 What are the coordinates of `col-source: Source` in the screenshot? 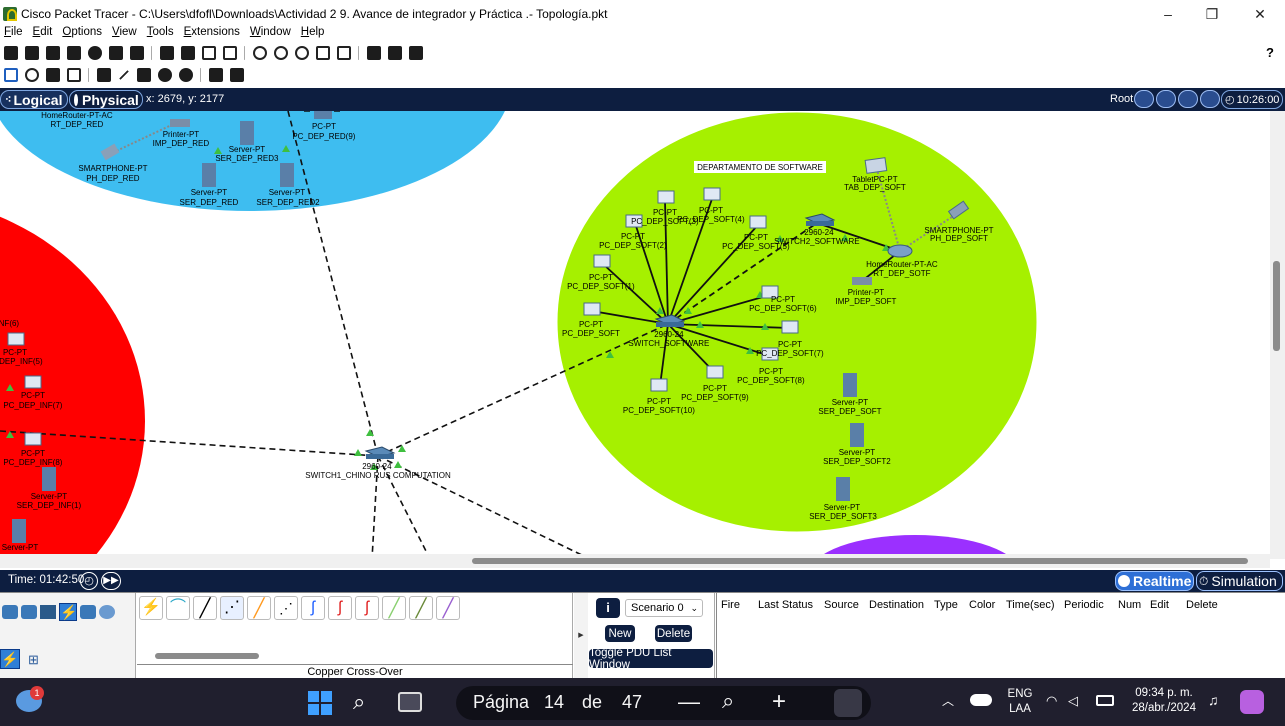 It's located at (846, 605).